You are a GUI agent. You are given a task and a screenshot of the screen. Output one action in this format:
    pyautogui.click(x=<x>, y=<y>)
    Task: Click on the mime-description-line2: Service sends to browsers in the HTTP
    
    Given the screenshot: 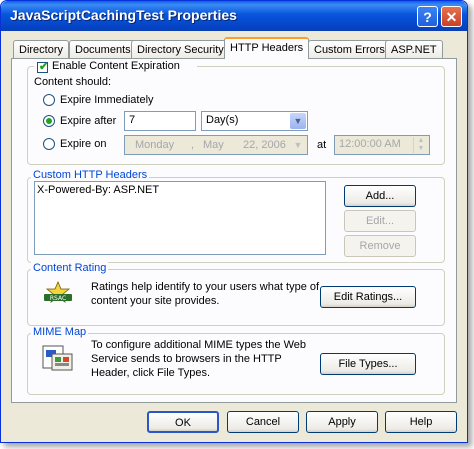 What is the action you would take?
    pyautogui.click(x=186, y=359)
    